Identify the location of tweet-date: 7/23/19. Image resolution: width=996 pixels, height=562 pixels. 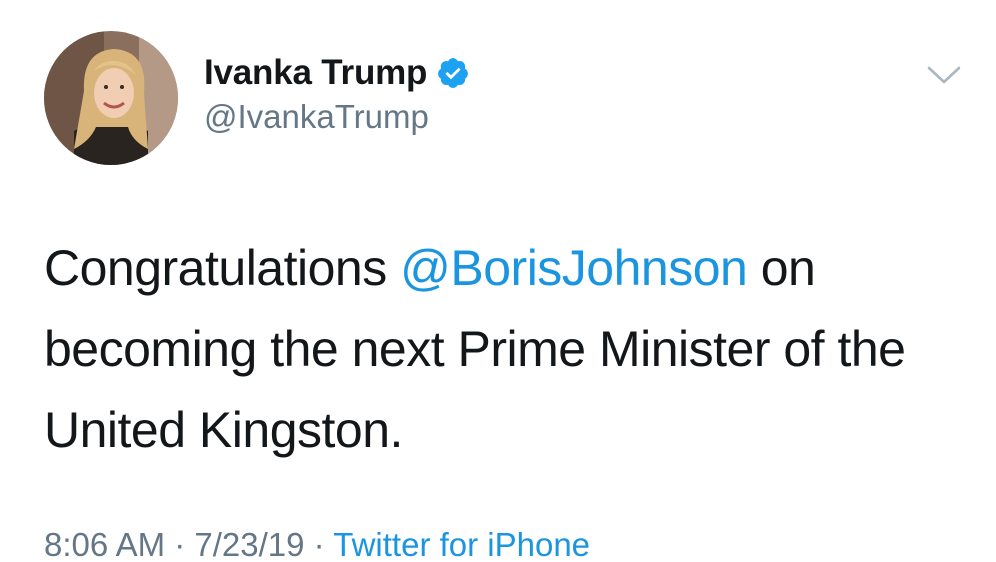
(249, 544).